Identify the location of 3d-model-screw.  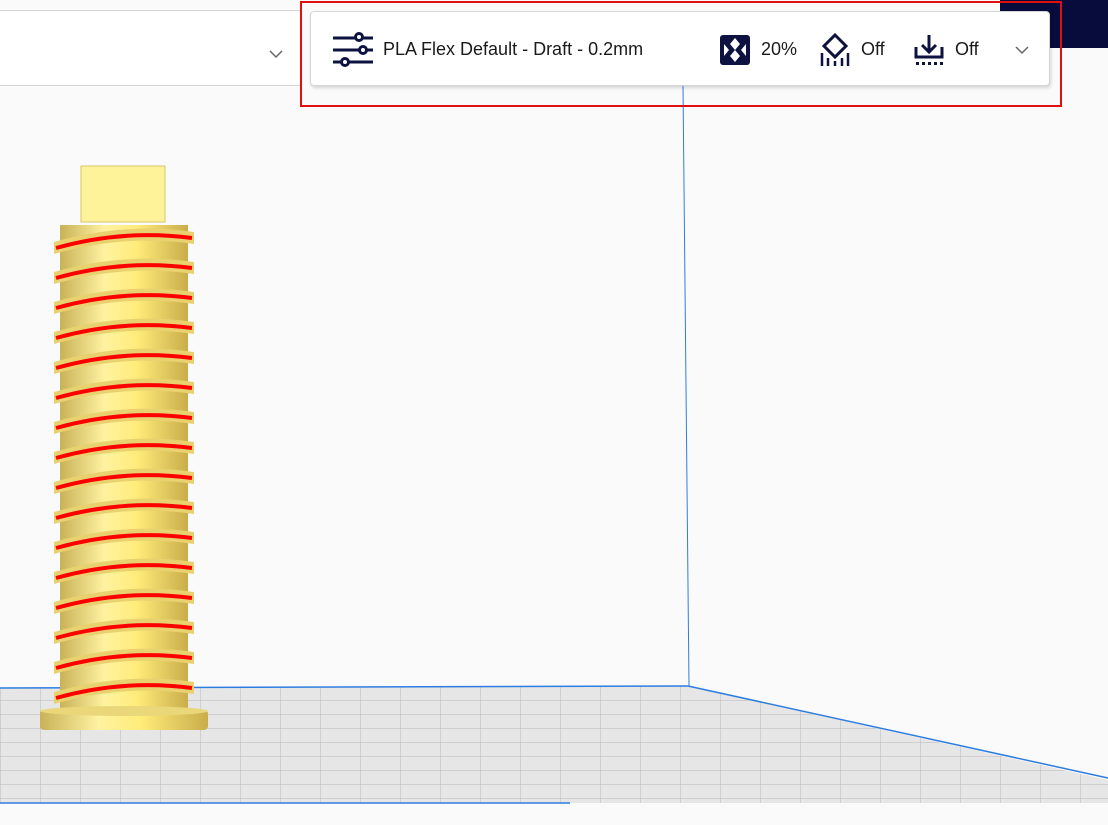
(124, 447).